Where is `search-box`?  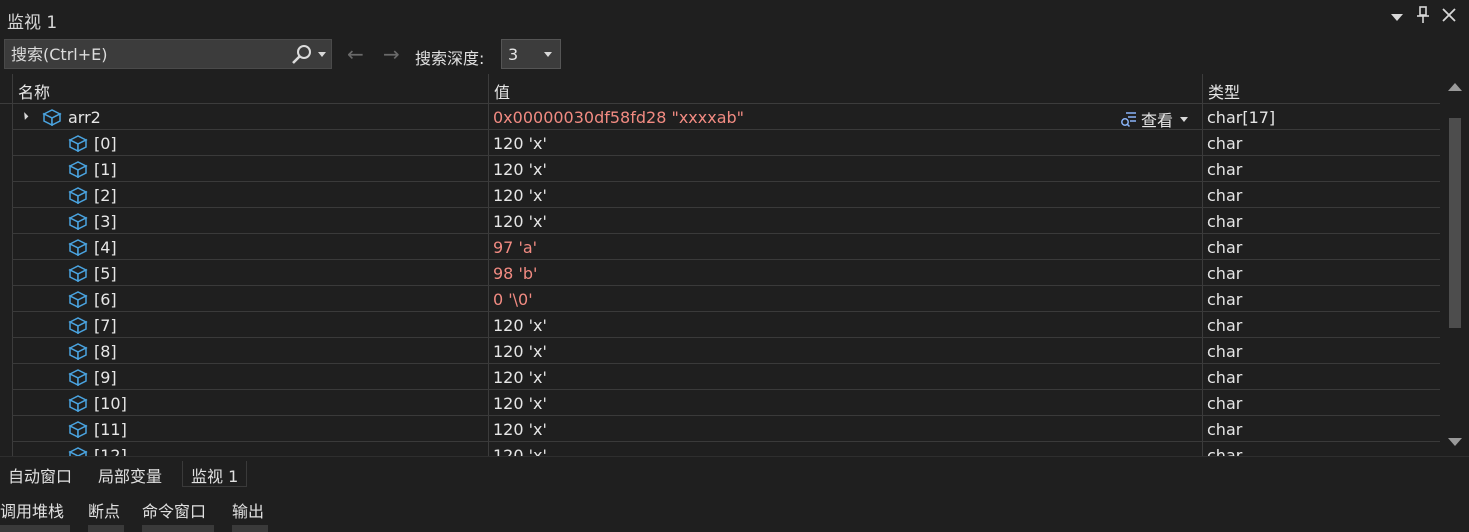 search-box is located at coordinates (168, 54).